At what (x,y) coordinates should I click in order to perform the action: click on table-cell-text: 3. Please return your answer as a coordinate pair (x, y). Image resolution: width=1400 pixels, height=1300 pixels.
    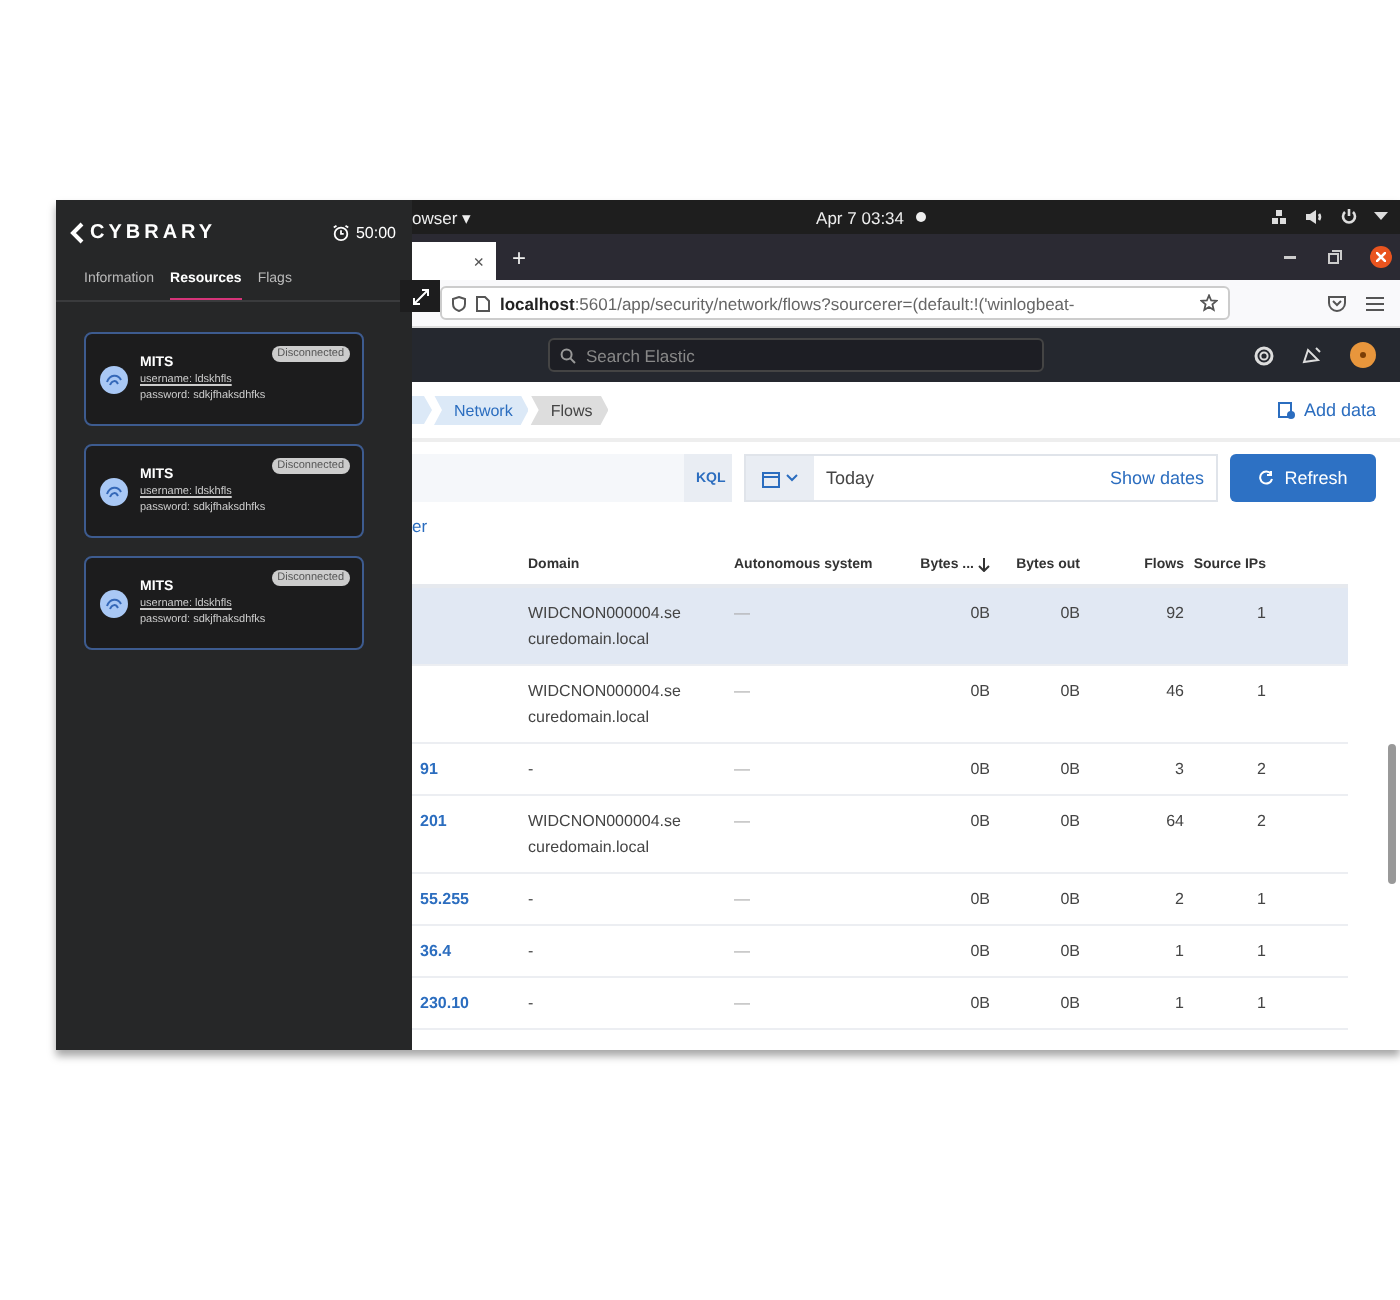
    Looking at the image, I should click on (1179, 770).